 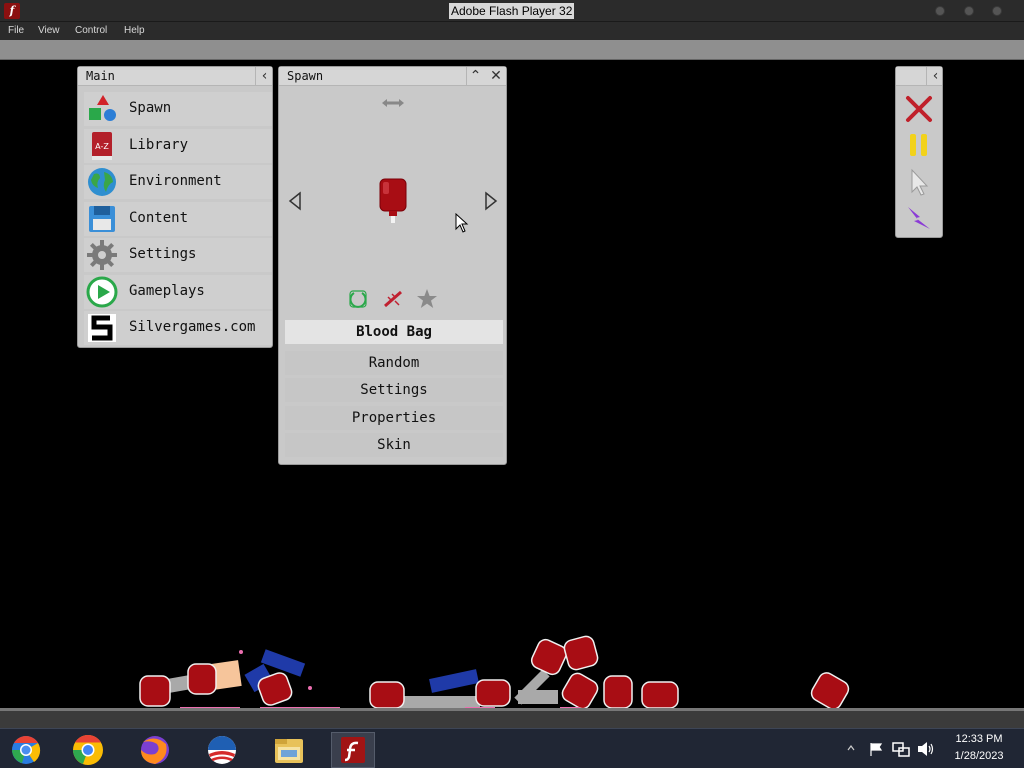 What do you see at coordinates (851, 748) in the screenshot?
I see `tray-overflow-chevron-icon` at bounding box center [851, 748].